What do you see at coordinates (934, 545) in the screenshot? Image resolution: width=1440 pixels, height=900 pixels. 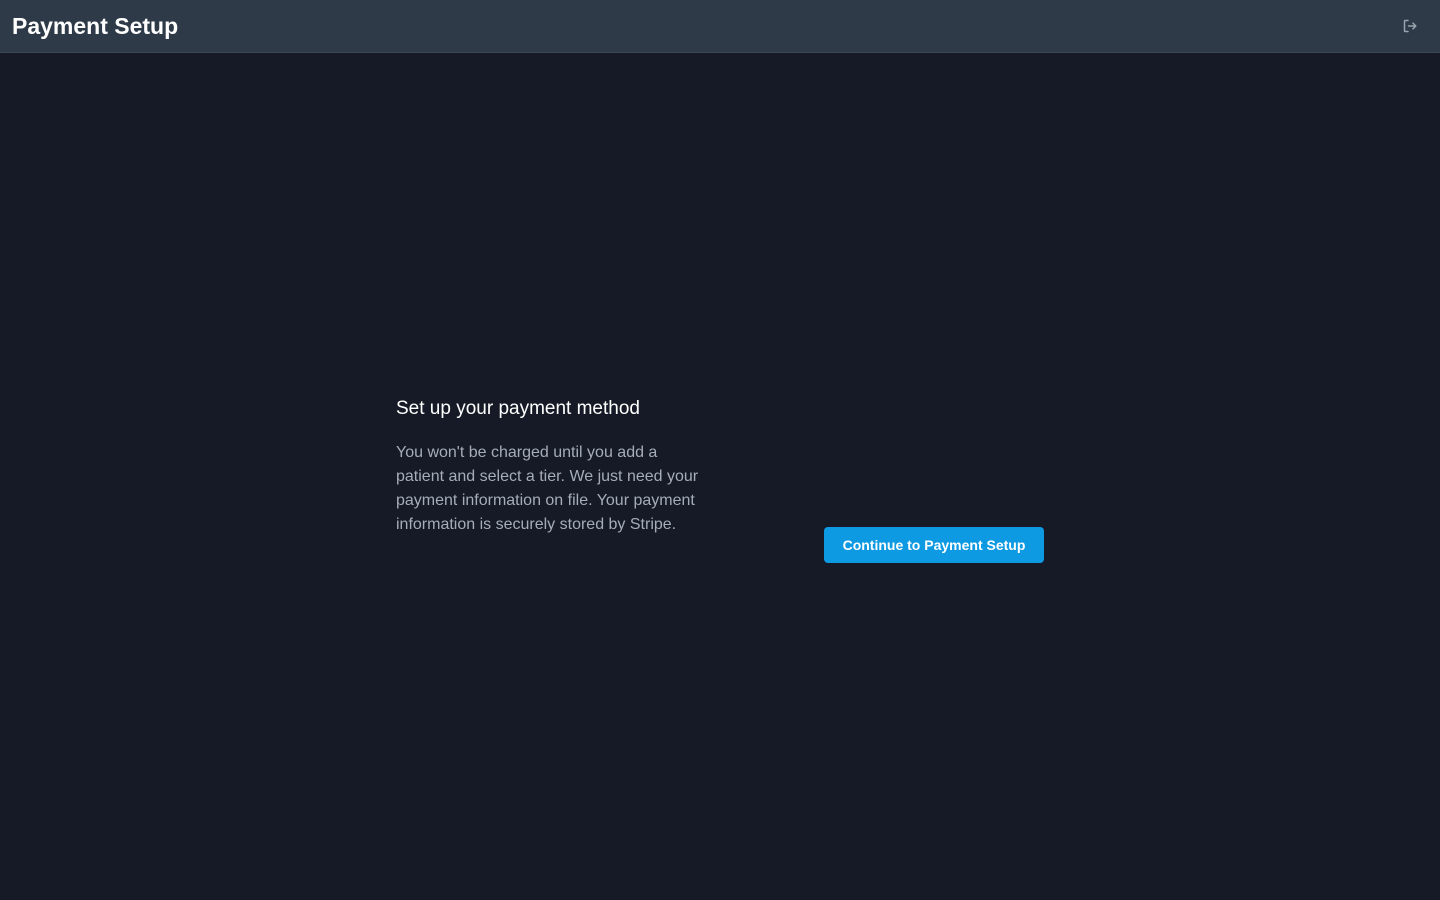 I see `continue-to-payment-setup-button: Continue to Payment Setup` at bounding box center [934, 545].